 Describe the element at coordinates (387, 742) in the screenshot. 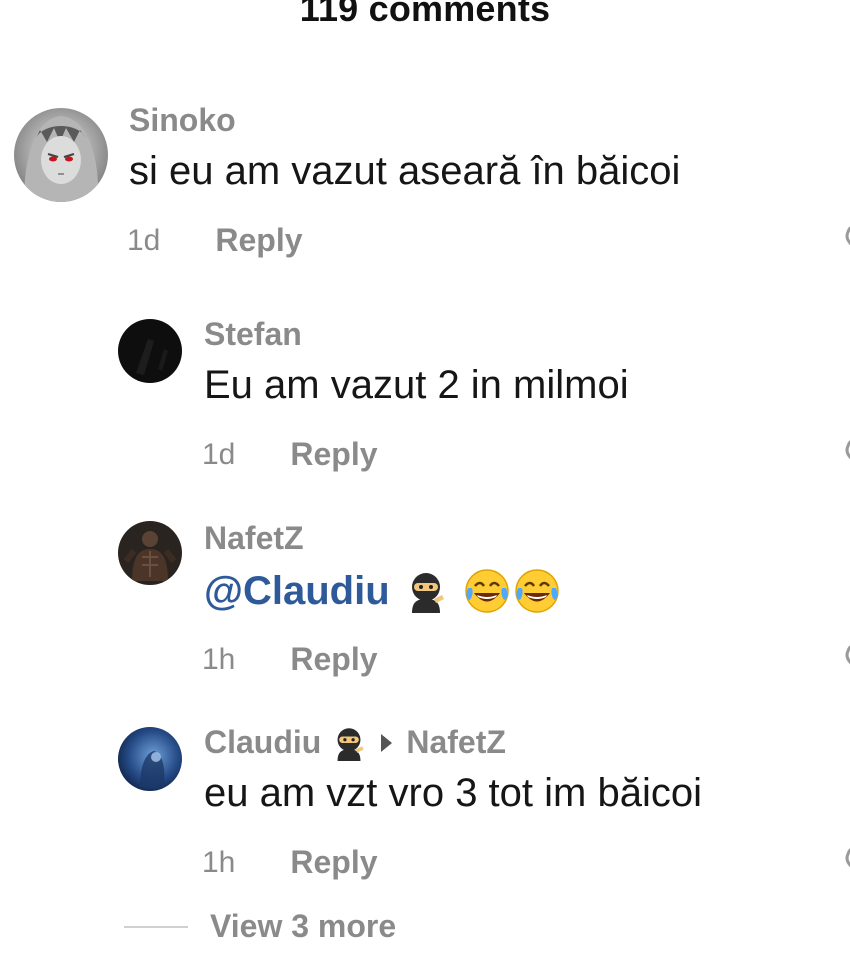

I see `reply-arrow-icon` at that location.